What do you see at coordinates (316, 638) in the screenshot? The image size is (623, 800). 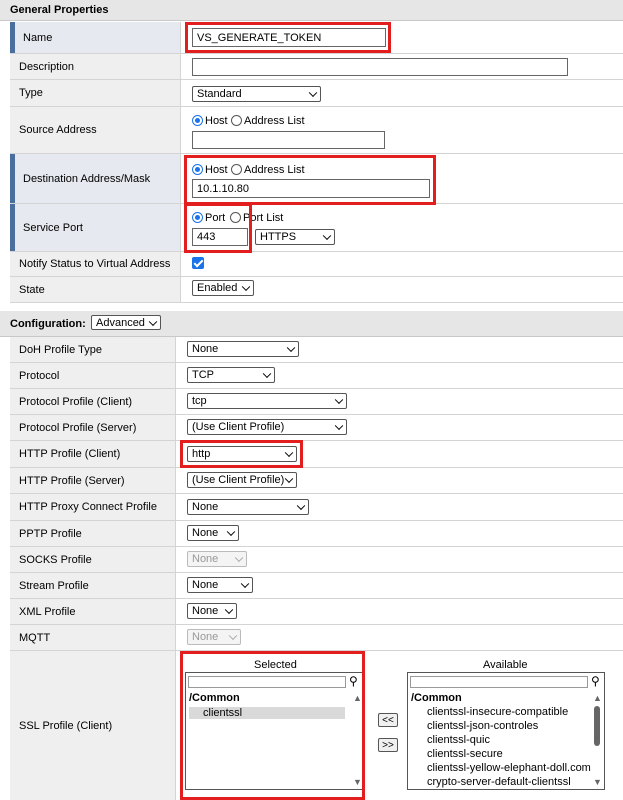 I see `mqtt-row: MQTT None` at bounding box center [316, 638].